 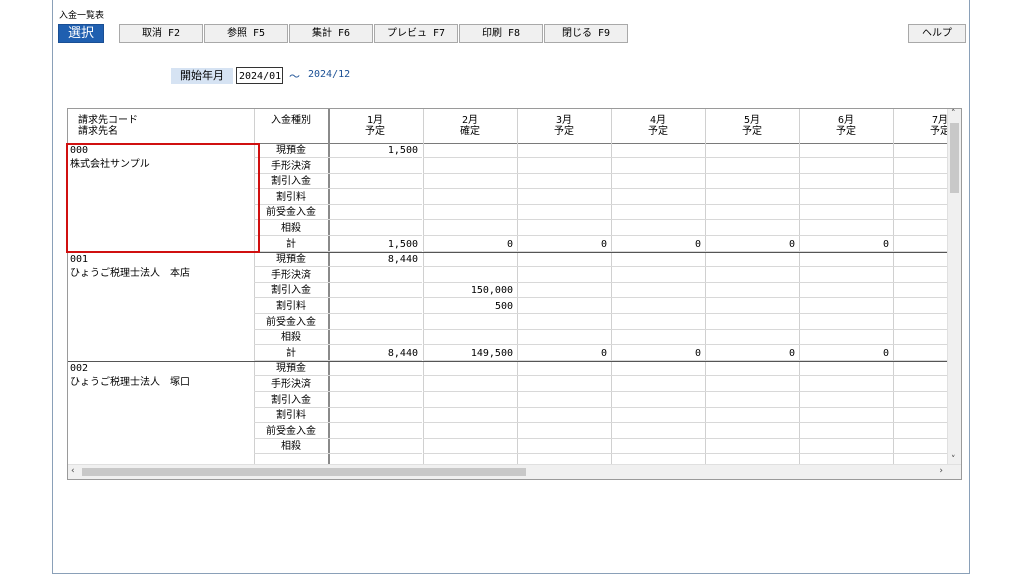 I want to click on table-row: 計 8,440 149,500 0 0 0 0, so click(x=508, y=354).